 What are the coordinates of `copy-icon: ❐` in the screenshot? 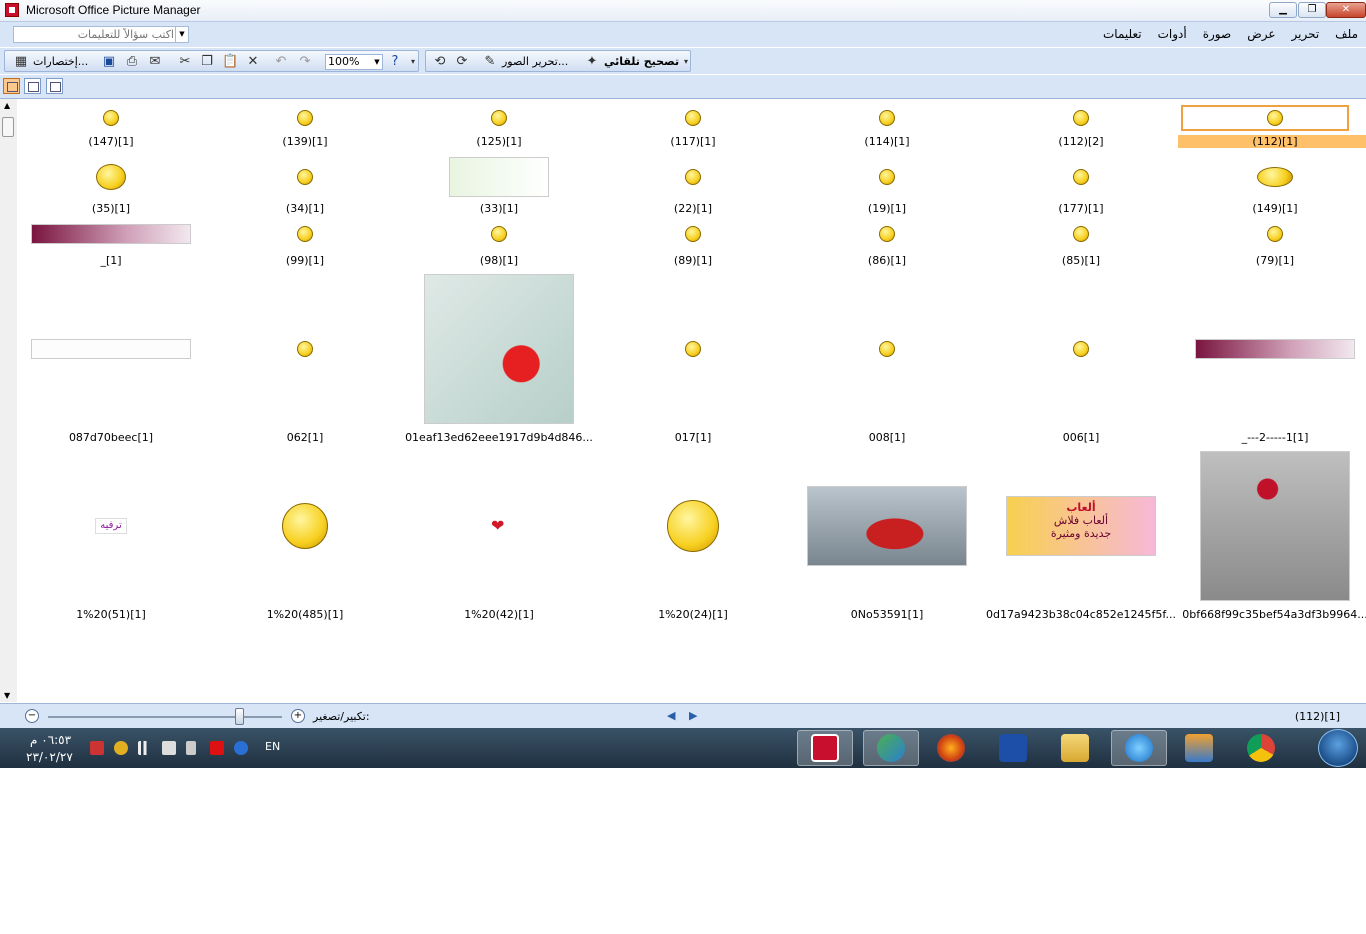 It's located at (207, 62).